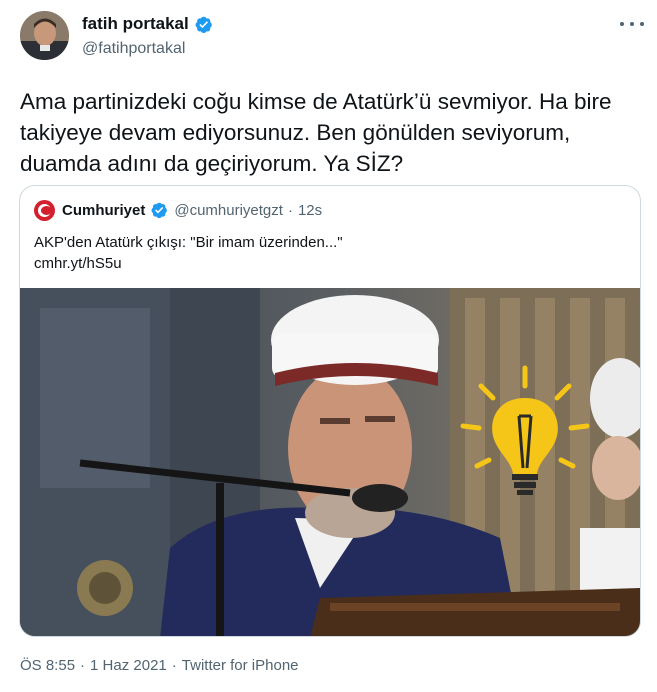 Image resolution: width=657 pixels, height=692 pixels. What do you see at coordinates (128, 665) in the screenshot?
I see `tweet-date: 1 Haz 2021` at bounding box center [128, 665].